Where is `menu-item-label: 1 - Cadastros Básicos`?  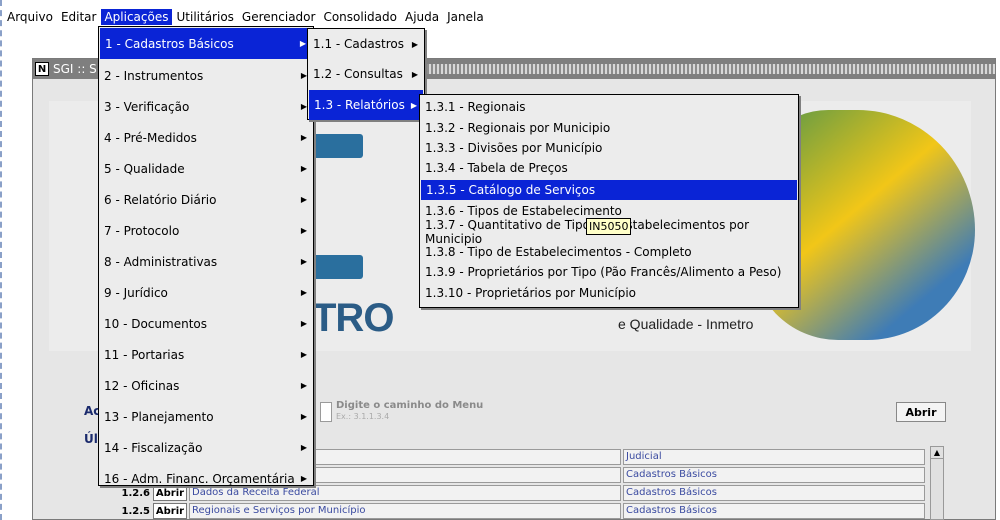
menu-item-label: 1 - Cadastros Básicos is located at coordinates (169, 43).